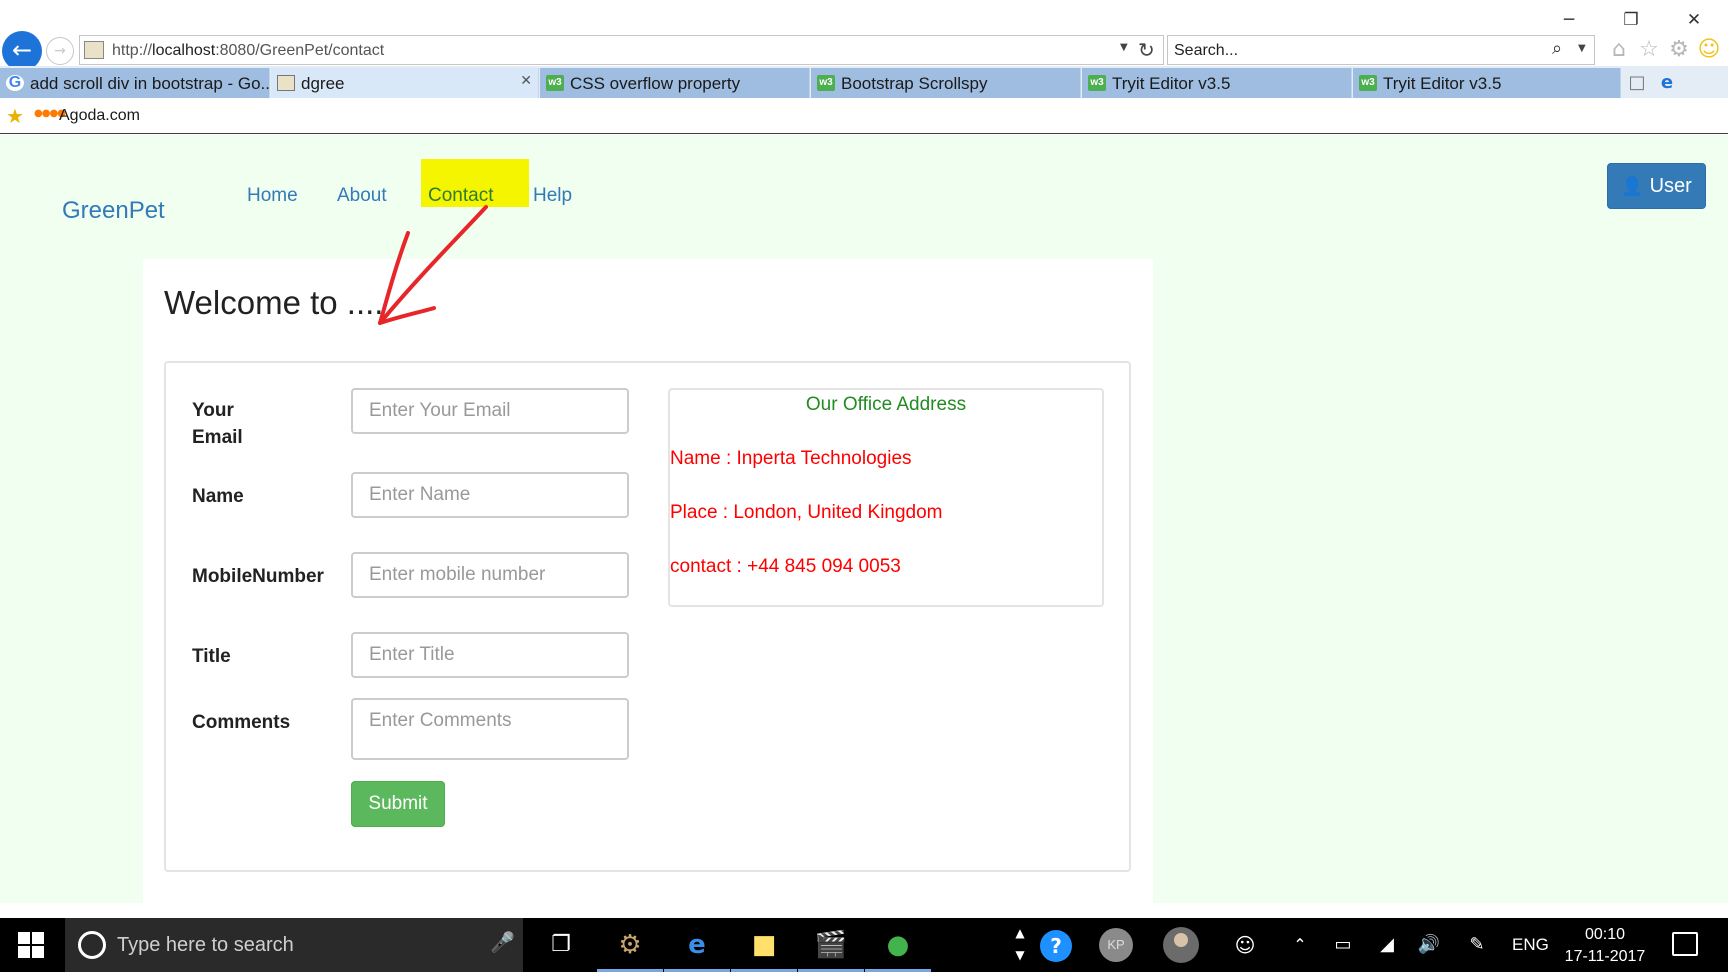 This screenshot has height=972, width=1728. I want to click on tab-label: Bootstrap Scrollspy, so click(914, 83).